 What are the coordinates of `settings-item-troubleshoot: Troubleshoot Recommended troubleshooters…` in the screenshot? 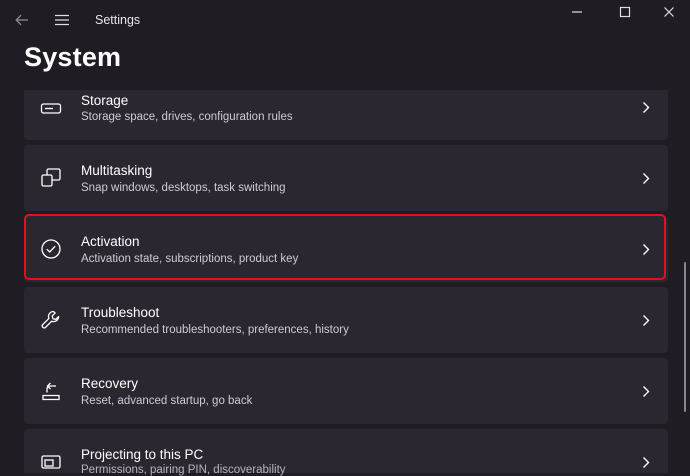 It's located at (346, 320).